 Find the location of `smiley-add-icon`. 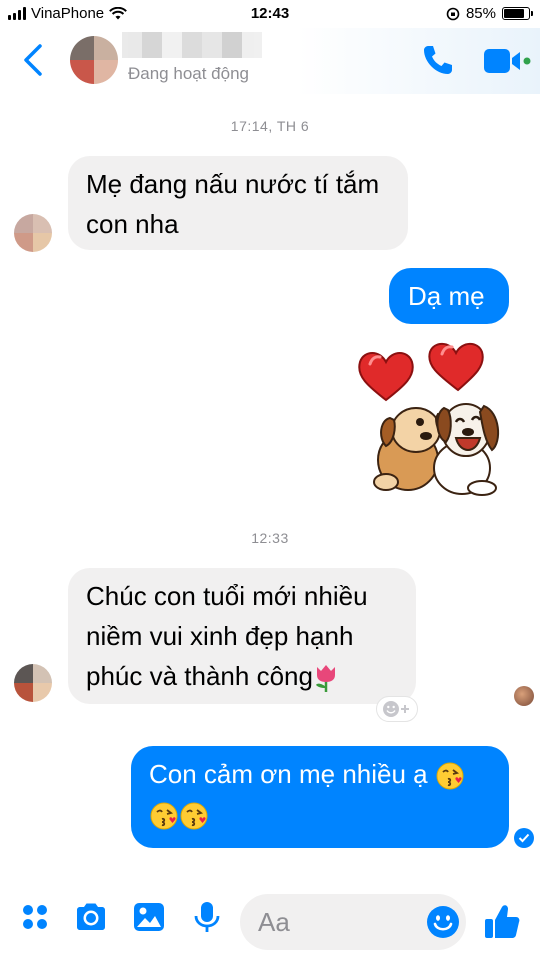

smiley-add-icon is located at coordinates (396, 709).